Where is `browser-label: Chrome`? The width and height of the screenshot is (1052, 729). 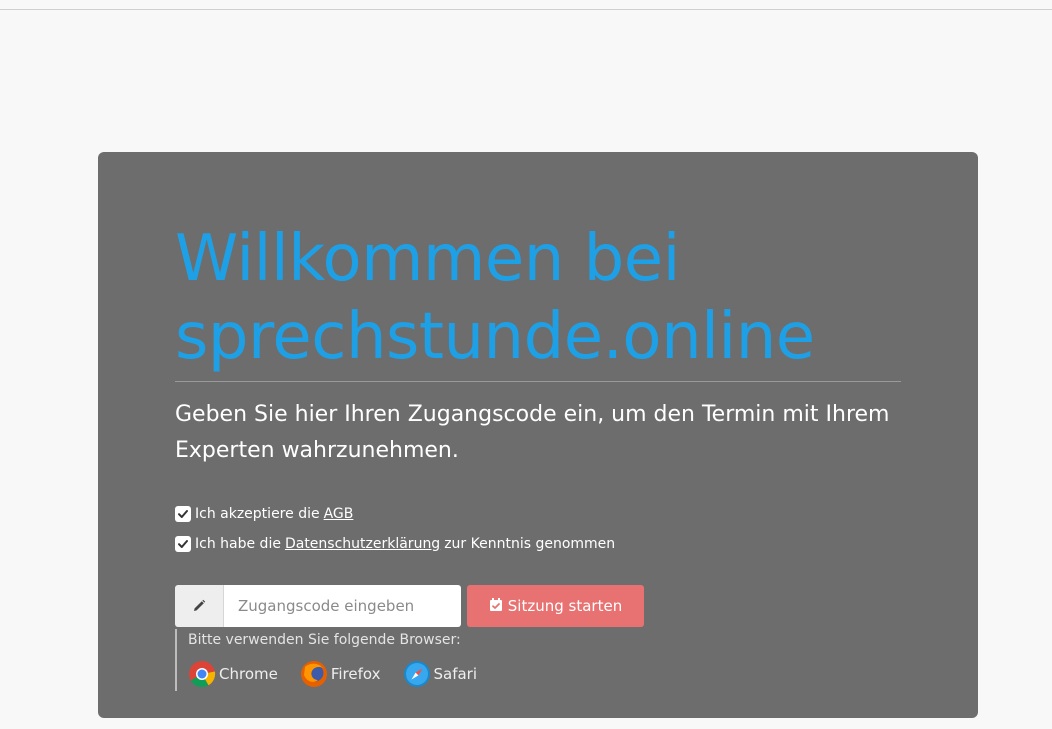 browser-label: Chrome is located at coordinates (248, 674).